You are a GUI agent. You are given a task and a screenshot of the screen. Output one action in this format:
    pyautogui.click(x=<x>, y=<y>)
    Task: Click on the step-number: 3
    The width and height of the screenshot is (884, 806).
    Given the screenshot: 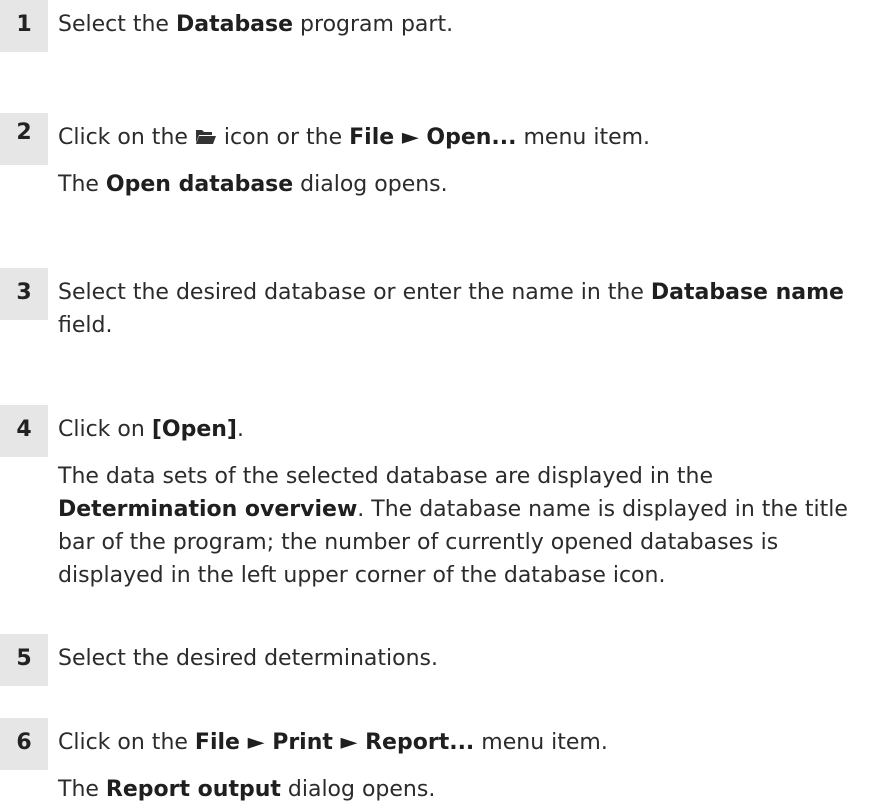 What is the action you would take?
    pyautogui.click(x=24, y=294)
    